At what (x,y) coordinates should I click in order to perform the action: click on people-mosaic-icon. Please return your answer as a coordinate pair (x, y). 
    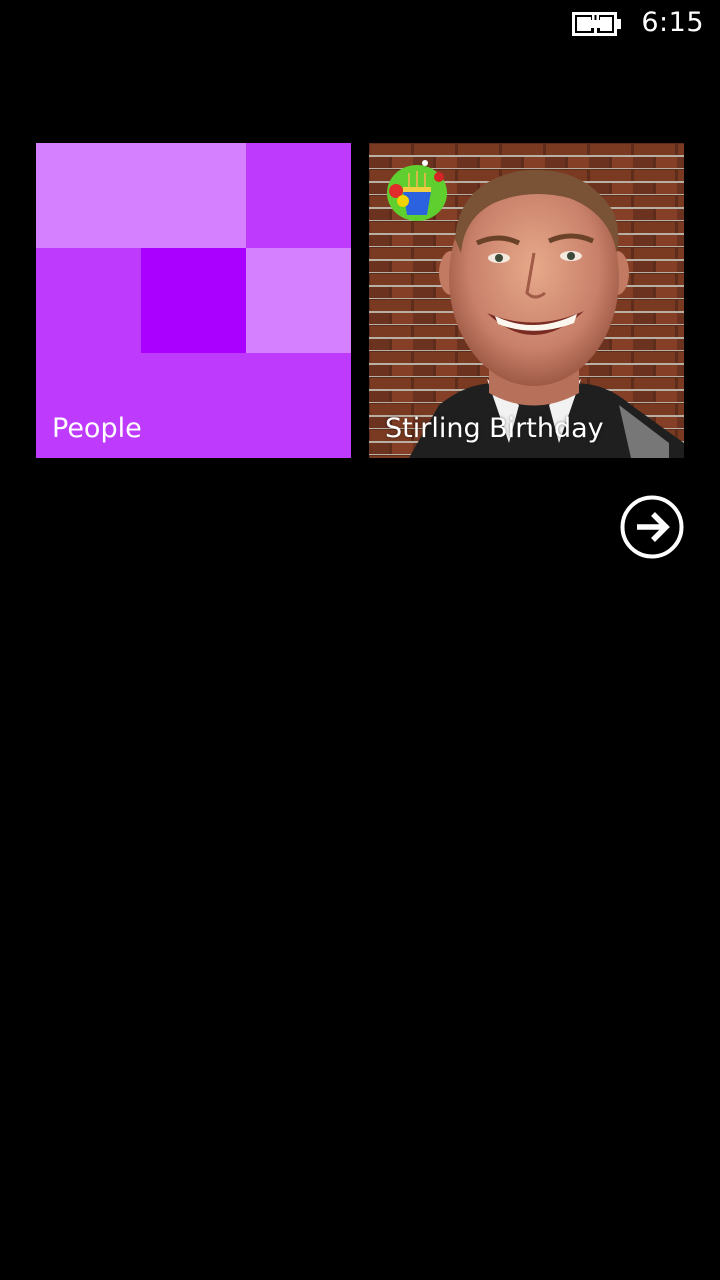
    Looking at the image, I should click on (193, 300).